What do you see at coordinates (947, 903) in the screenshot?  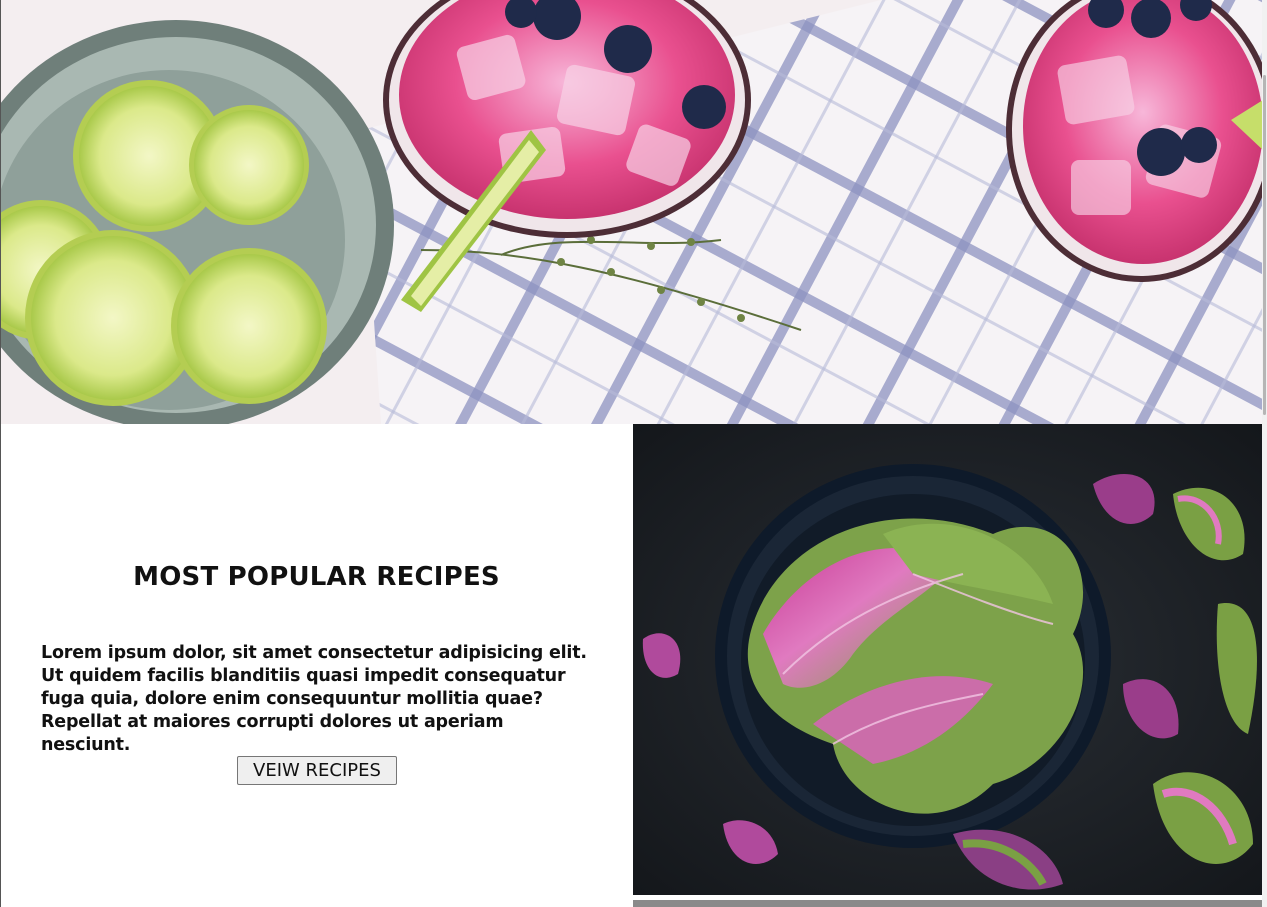 I see `next-row-image-right` at bounding box center [947, 903].